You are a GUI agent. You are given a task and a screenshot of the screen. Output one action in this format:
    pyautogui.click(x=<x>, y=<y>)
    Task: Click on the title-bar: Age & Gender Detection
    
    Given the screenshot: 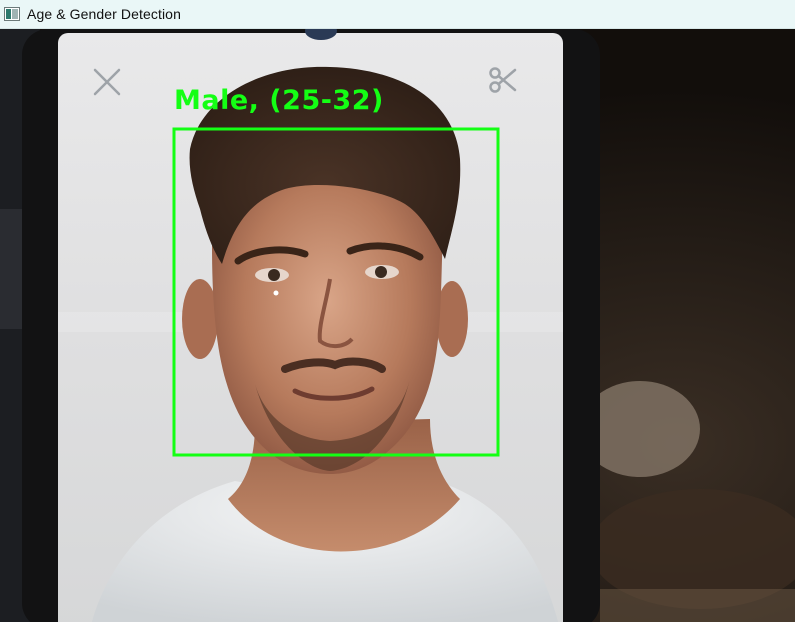 What is the action you would take?
    pyautogui.click(x=397, y=14)
    